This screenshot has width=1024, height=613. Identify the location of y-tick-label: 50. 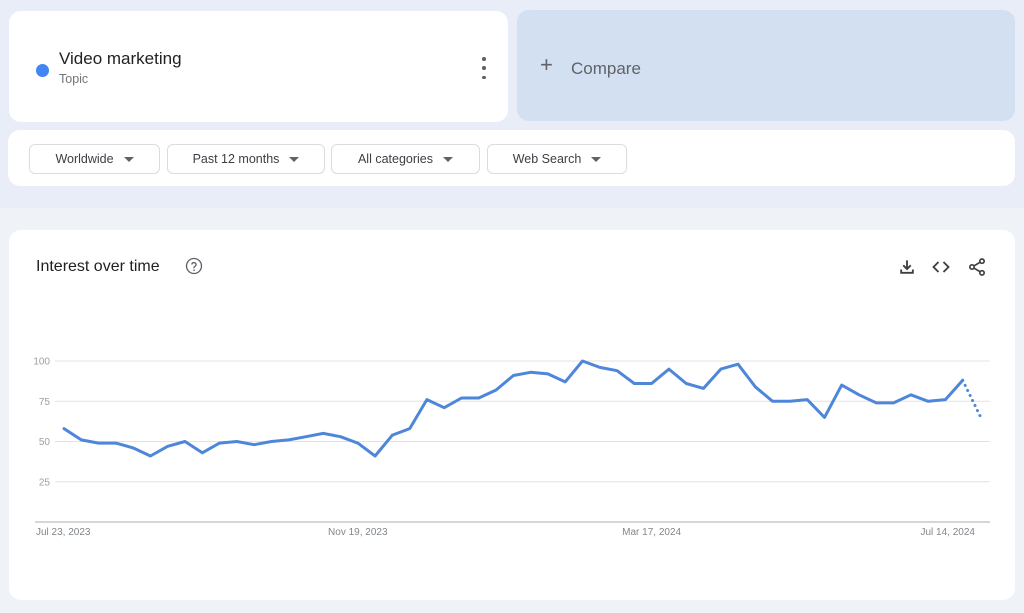
(45, 442).